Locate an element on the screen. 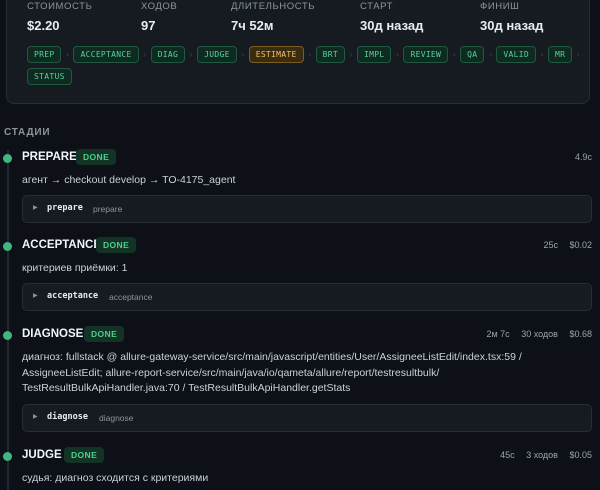 This screenshot has width=600, height=490. stage-description: агент → checkout develop → TO-4175_agent is located at coordinates (129, 180).